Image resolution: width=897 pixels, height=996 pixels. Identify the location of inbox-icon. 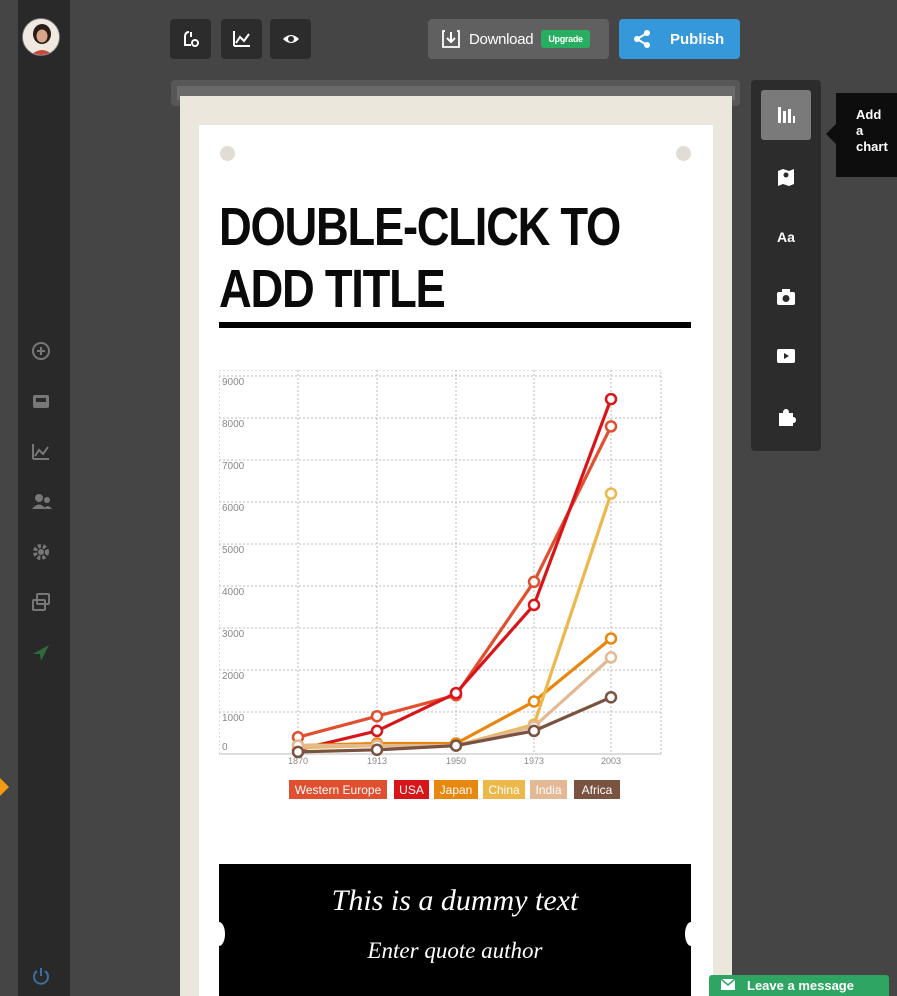
(41, 401).